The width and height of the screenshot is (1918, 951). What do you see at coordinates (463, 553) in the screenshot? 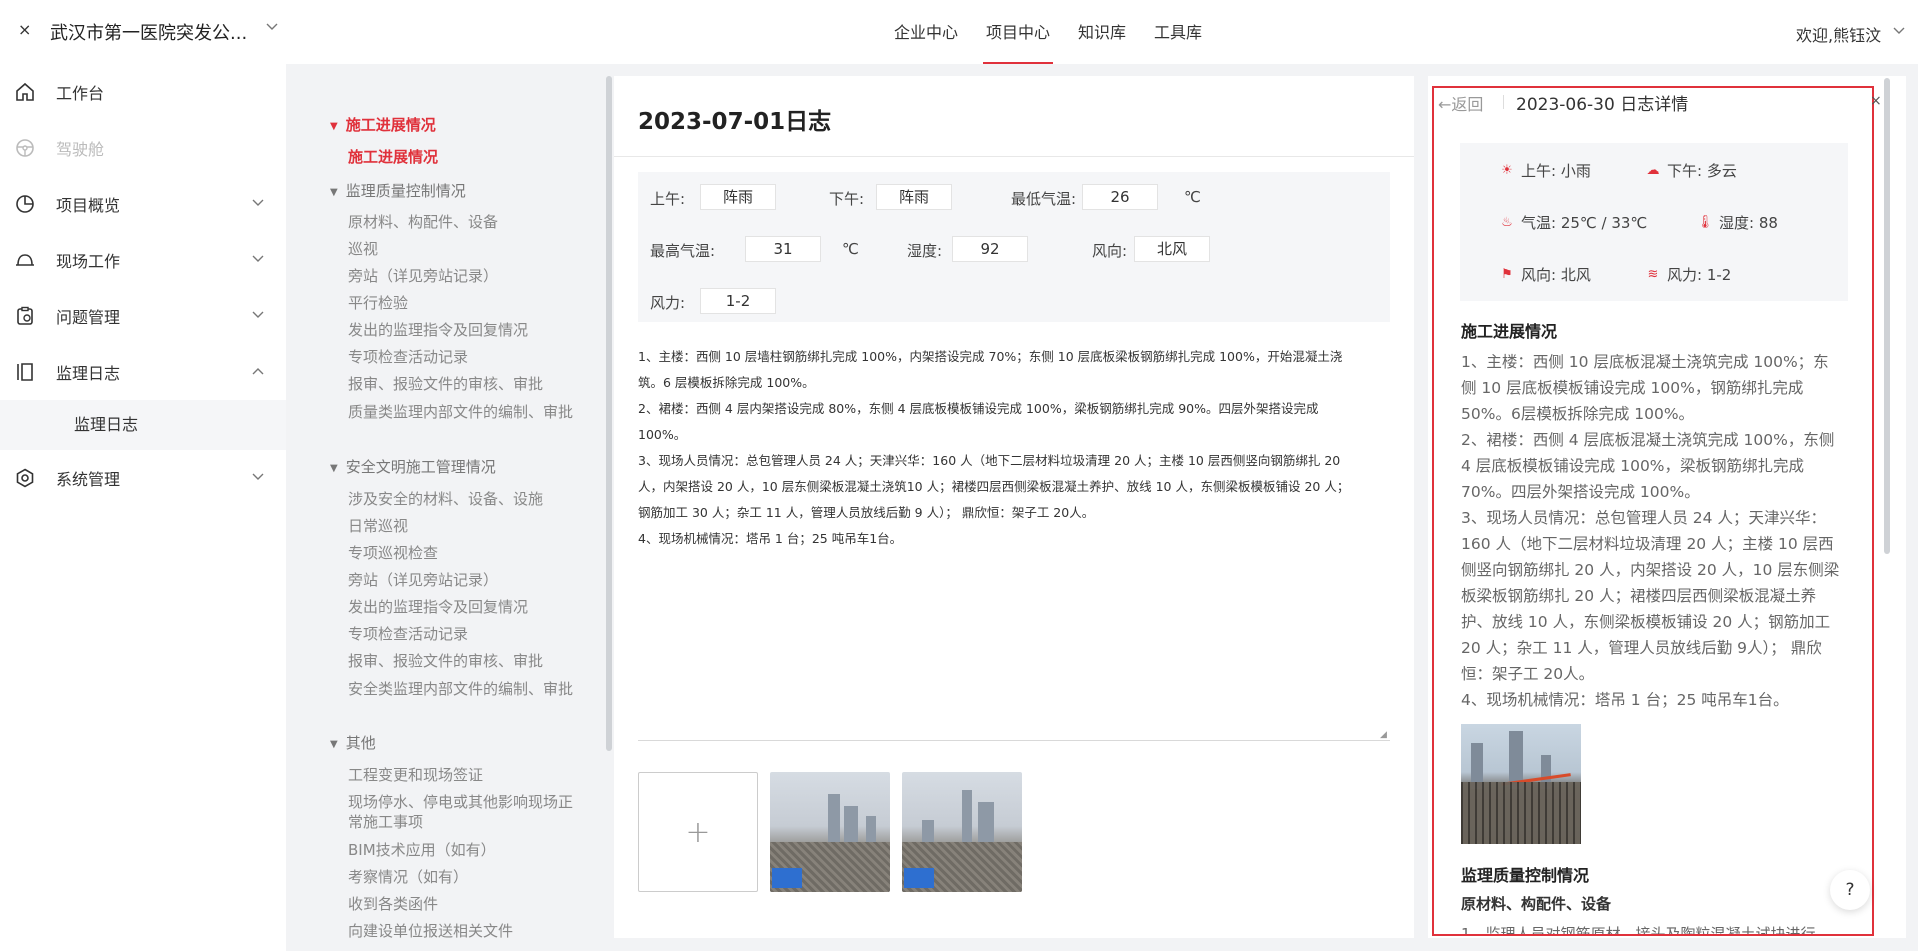
I see `catalog-item: 专项巡视检查` at bounding box center [463, 553].